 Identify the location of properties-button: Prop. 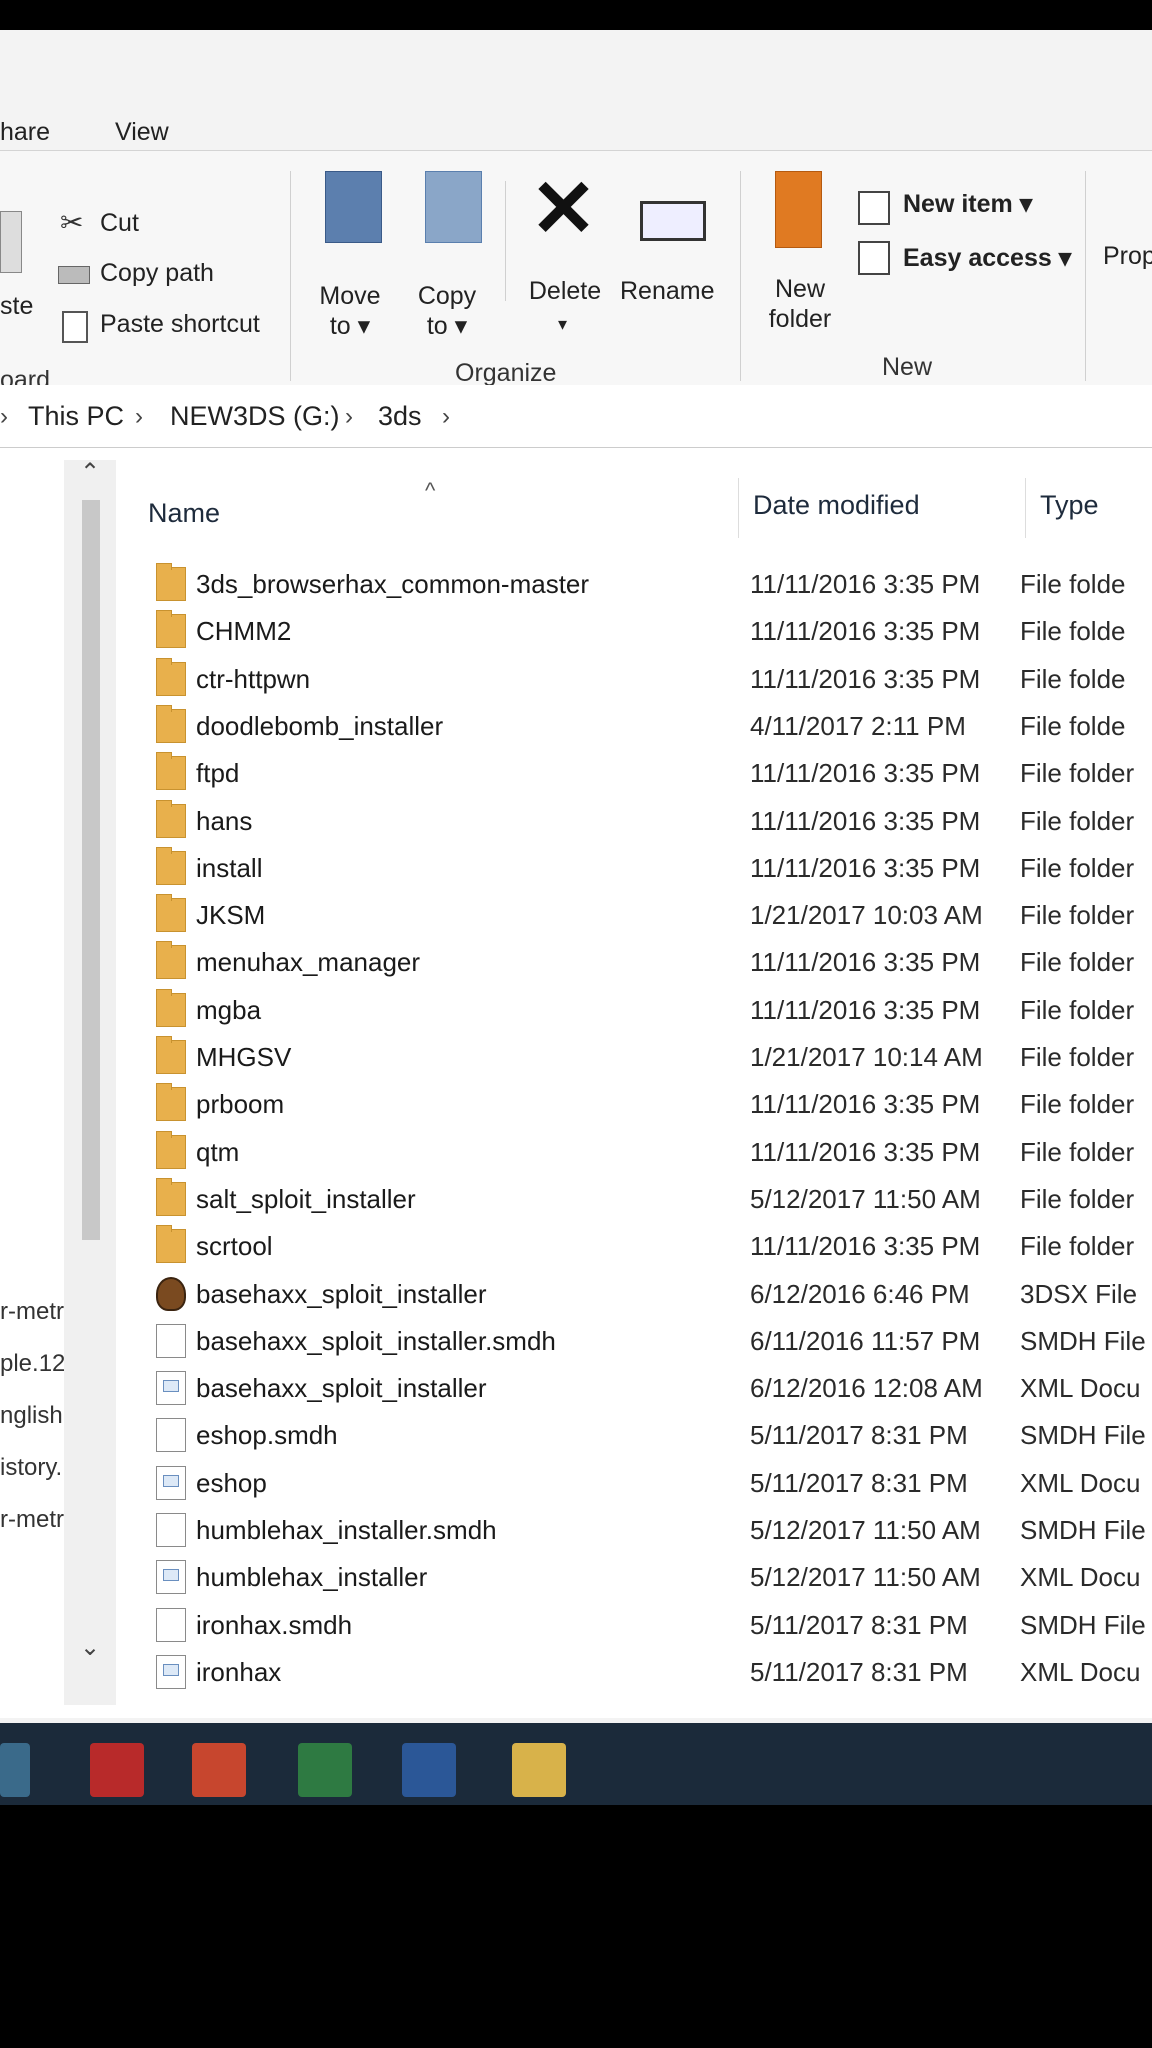
(1127, 256).